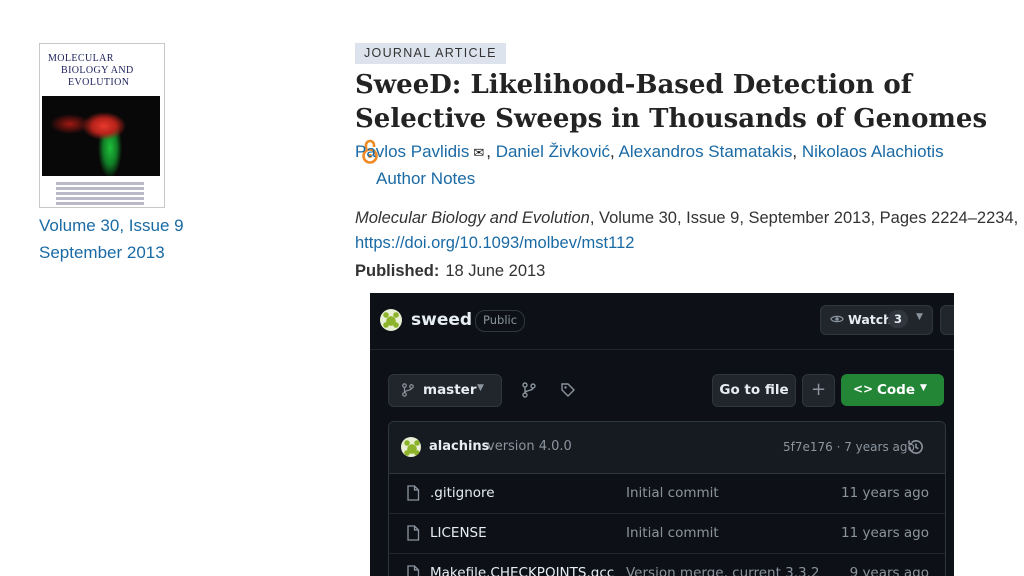 The height and width of the screenshot is (576, 1024). What do you see at coordinates (81, 58) in the screenshot?
I see `cover-title-line-1: Molecular` at bounding box center [81, 58].